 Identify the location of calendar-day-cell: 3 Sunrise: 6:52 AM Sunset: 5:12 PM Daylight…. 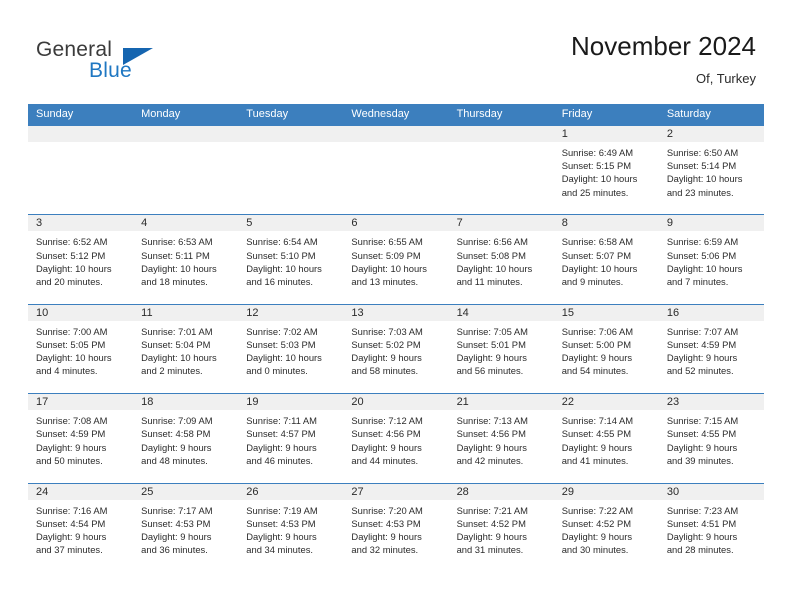
(81, 258).